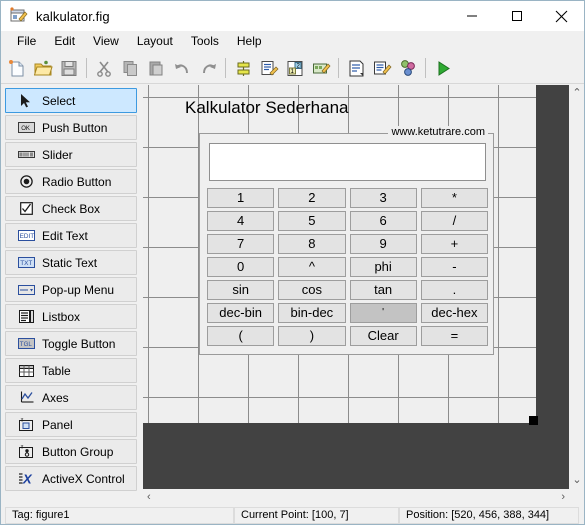 This screenshot has height=525, width=585. What do you see at coordinates (71, 397) in the screenshot?
I see `palette-item-axes: Axes` at bounding box center [71, 397].